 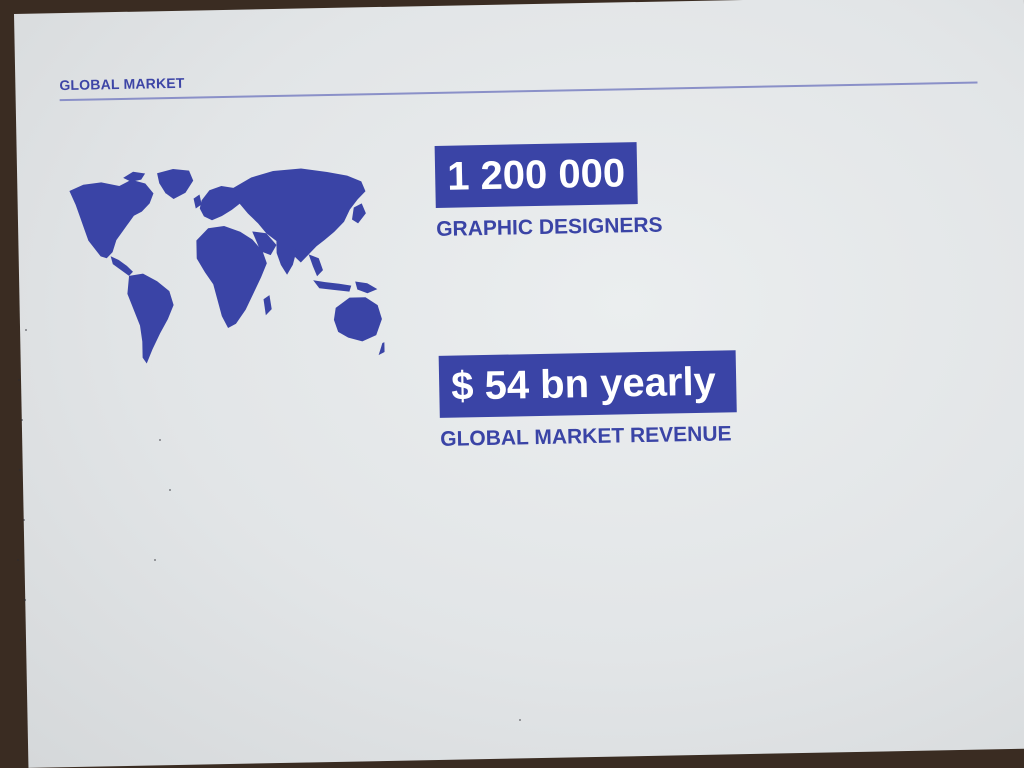 What do you see at coordinates (536, 175) in the screenshot?
I see `stat-value: 1 200 000` at bounding box center [536, 175].